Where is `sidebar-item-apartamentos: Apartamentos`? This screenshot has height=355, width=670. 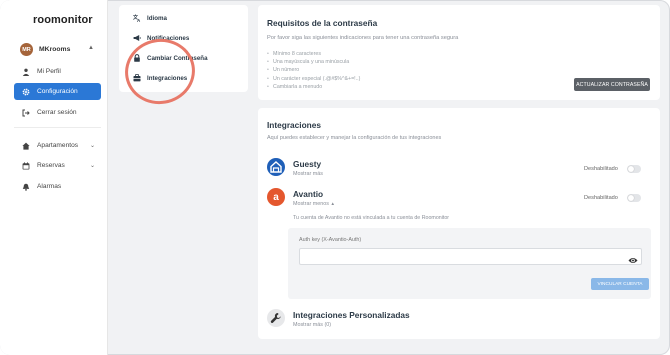 sidebar-item-apartamentos: Apartamentos is located at coordinates (57, 145).